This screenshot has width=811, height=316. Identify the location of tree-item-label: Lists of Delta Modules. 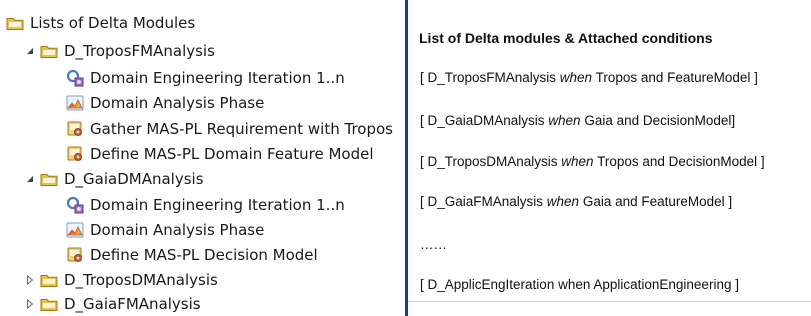
(113, 23).